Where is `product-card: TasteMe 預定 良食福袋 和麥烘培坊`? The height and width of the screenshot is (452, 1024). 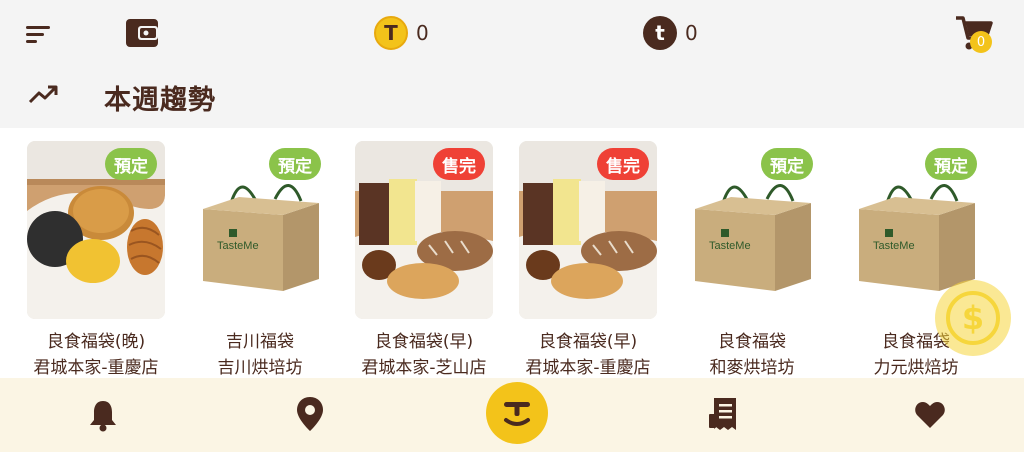
product-card: TasteMe 預定 良食福袋 和麥烘培坊 is located at coordinates (752, 261).